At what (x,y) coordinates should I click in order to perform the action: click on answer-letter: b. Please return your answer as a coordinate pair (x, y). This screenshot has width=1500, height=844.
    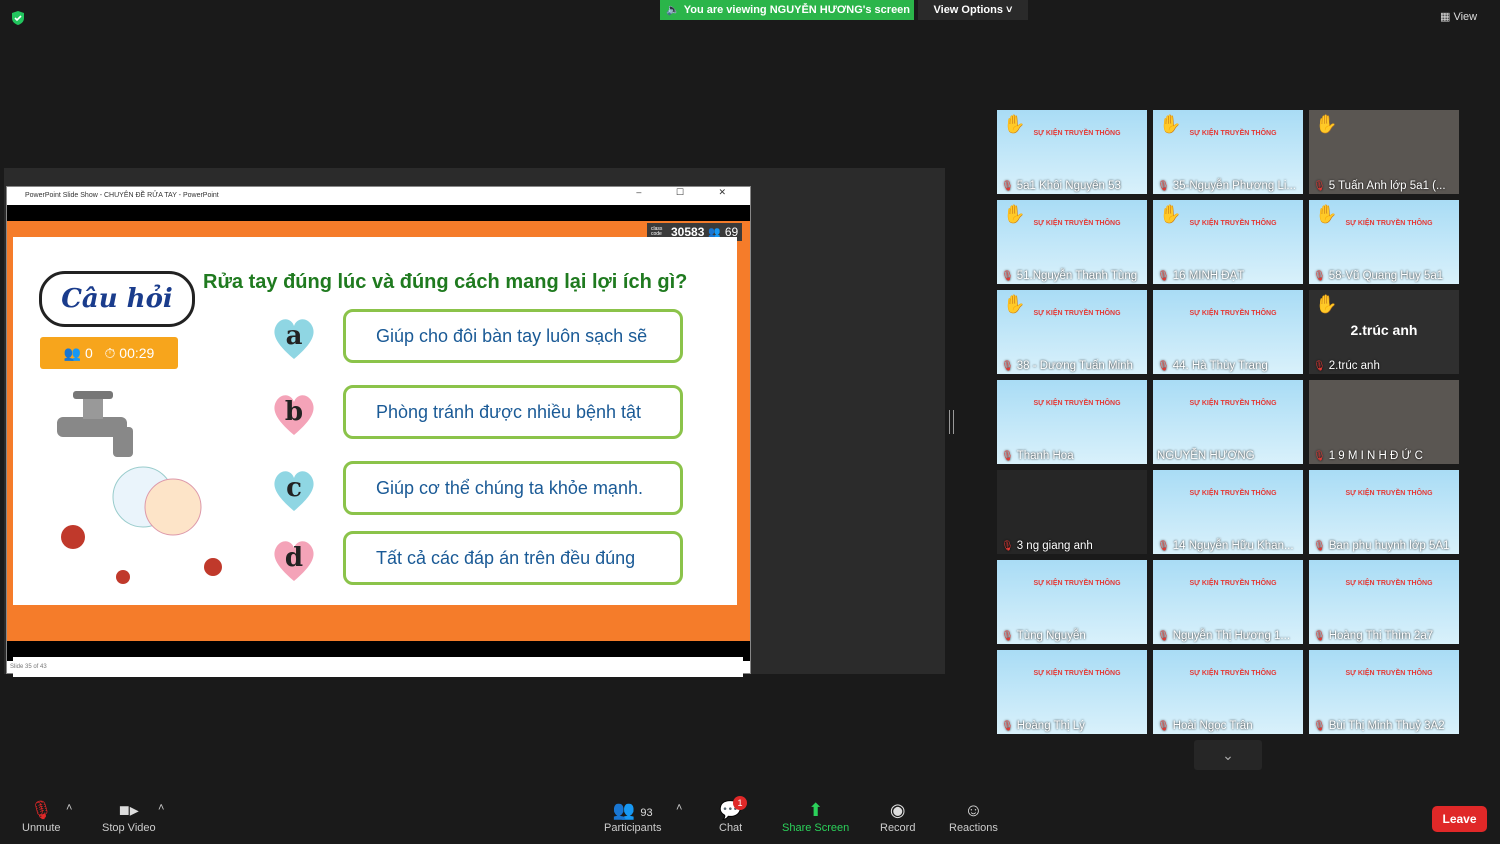
    Looking at the image, I should click on (294, 412).